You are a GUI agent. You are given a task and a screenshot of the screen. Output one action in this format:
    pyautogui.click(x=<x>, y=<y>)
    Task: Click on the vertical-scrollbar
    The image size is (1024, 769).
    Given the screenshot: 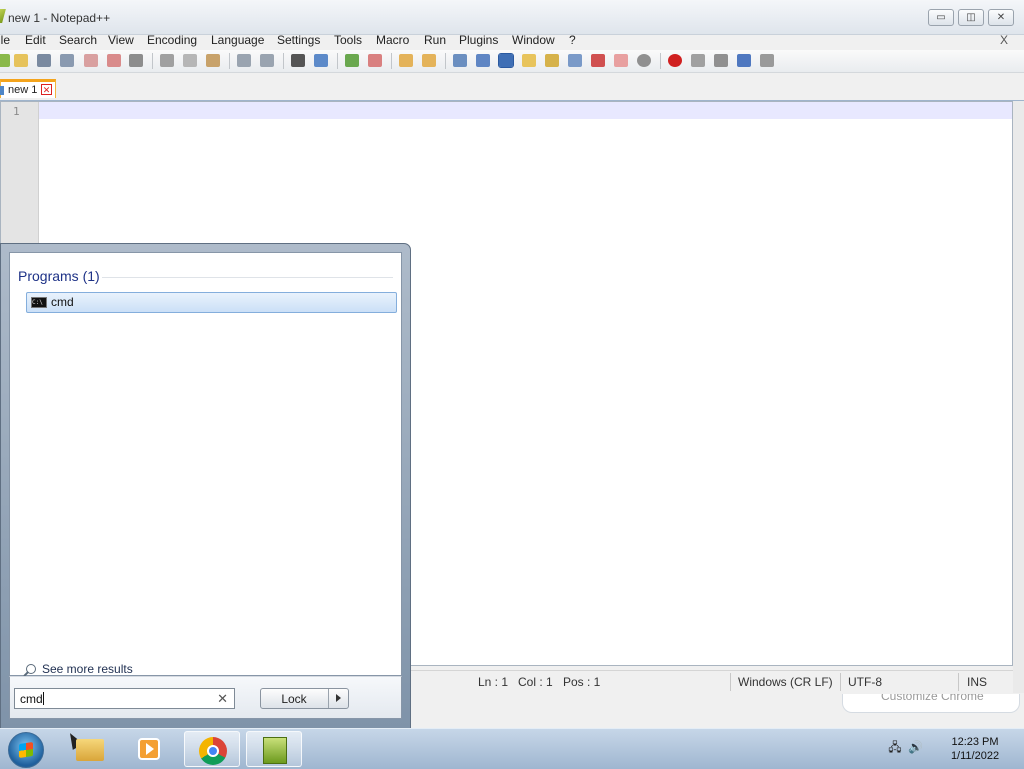 What is the action you would take?
    pyautogui.click(x=1018, y=397)
    